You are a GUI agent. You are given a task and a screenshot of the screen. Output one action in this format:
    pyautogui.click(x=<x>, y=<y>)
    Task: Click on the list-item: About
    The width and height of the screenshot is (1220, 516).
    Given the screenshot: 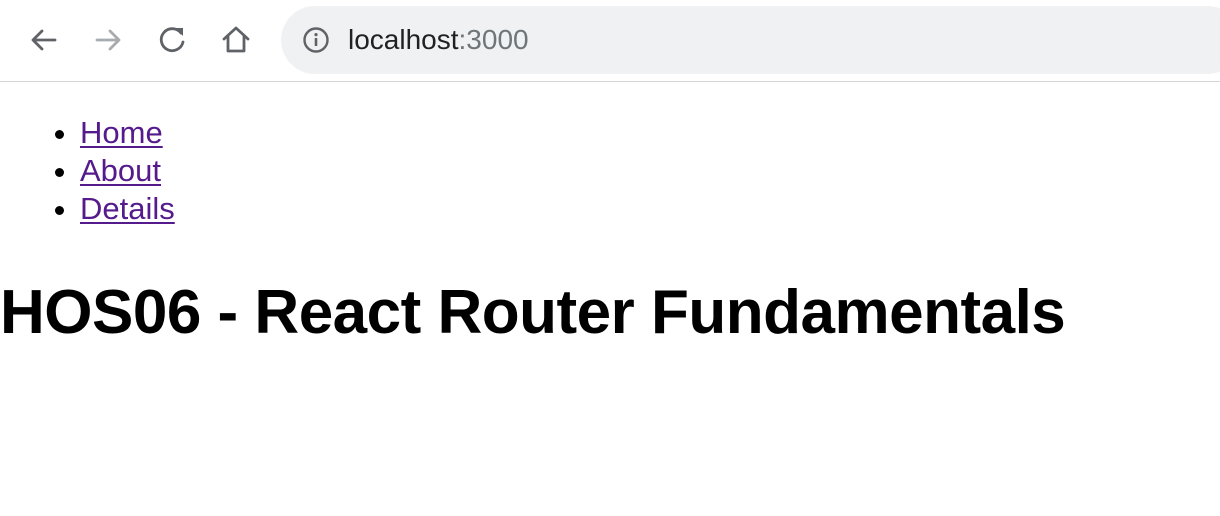 What is the action you would take?
    pyautogui.click(x=127, y=171)
    